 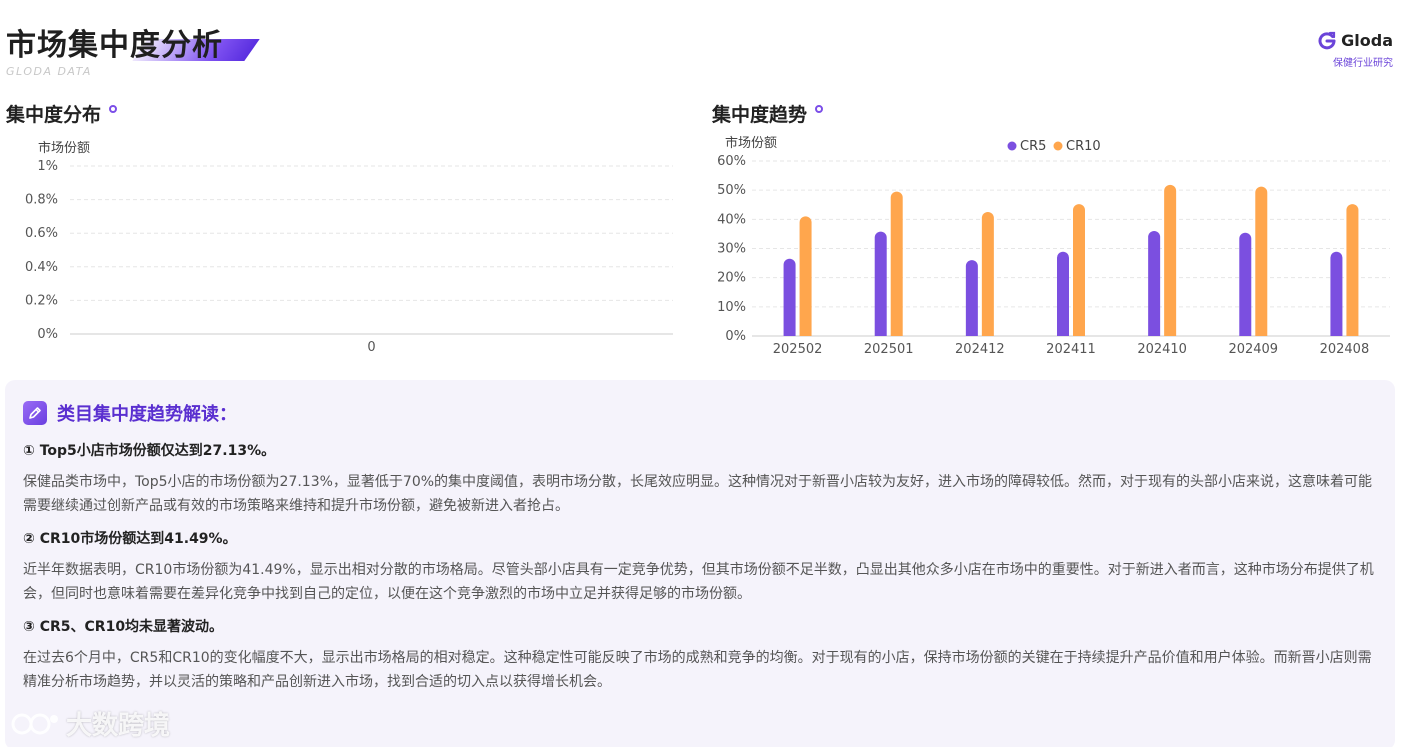 I want to click on watermark: 大数跨境, so click(x=90, y=723).